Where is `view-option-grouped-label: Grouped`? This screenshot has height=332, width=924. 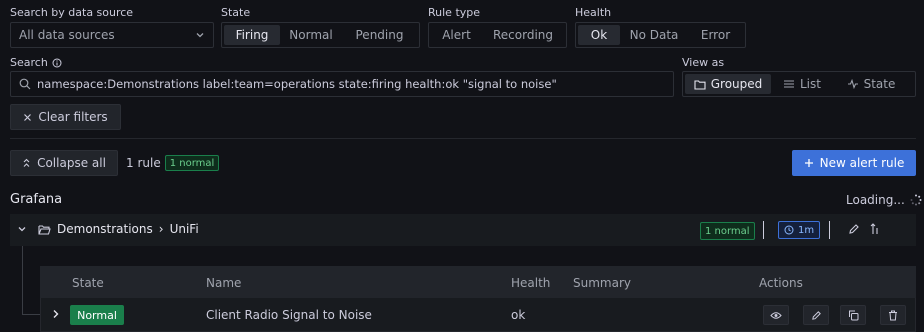 view-option-grouped-label: Grouped is located at coordinates (736, 84).